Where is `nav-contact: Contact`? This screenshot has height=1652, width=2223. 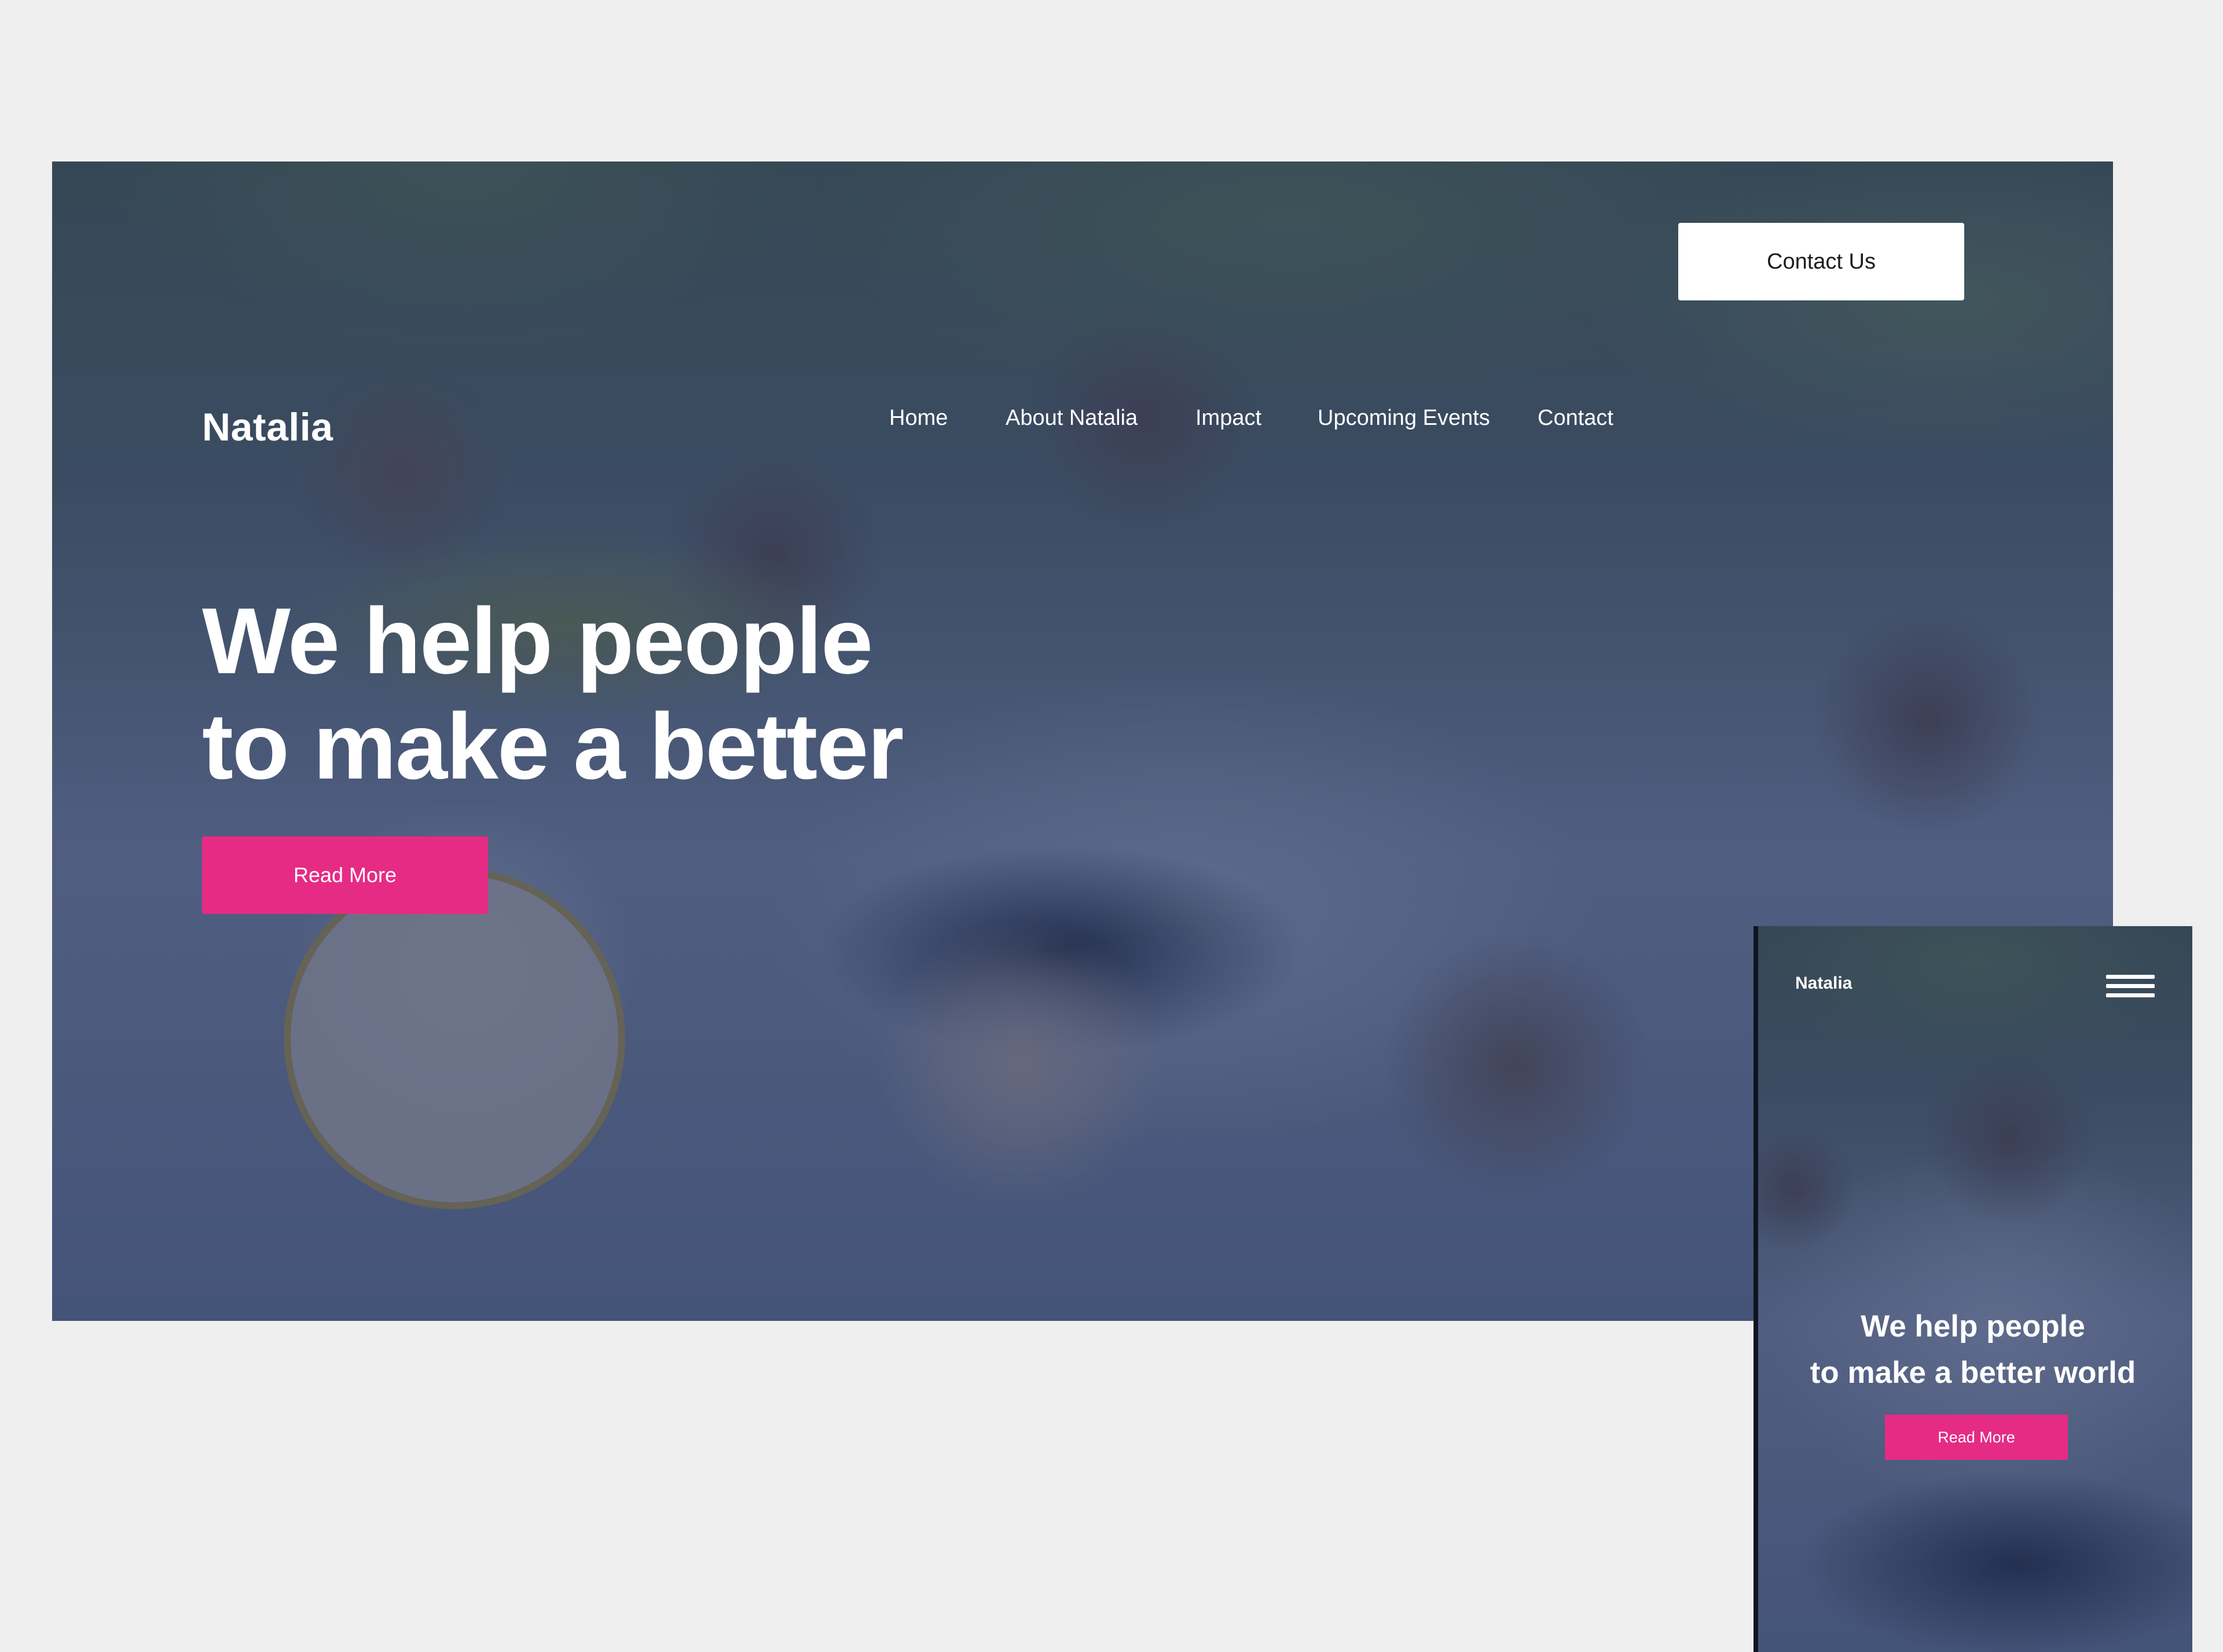 nav-contact: Contact is located at coordinates (1575, 419).